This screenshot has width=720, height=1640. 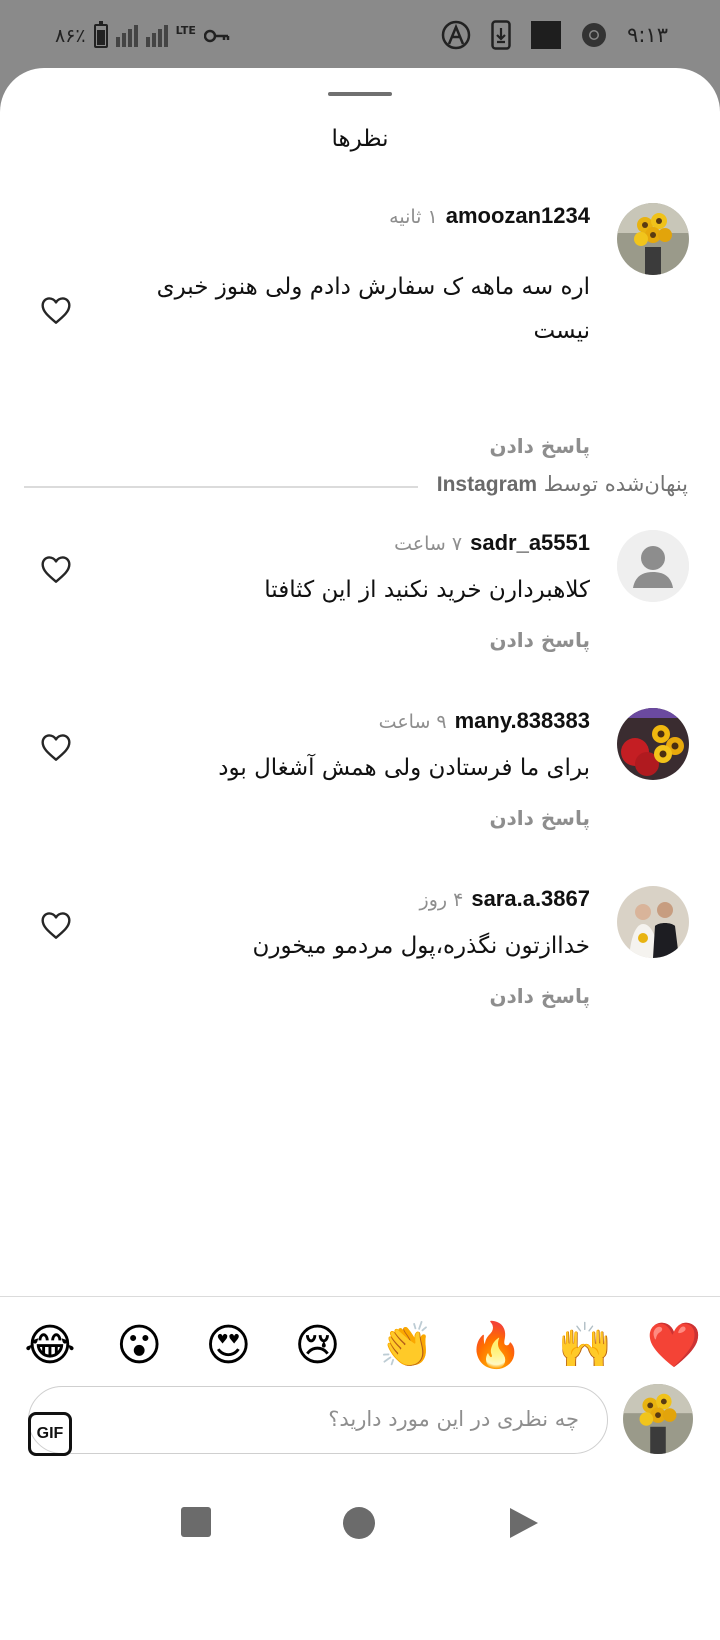 I want to click on comment-header: sara.a.3867 ۴ روز, so click(x=505, y=899).